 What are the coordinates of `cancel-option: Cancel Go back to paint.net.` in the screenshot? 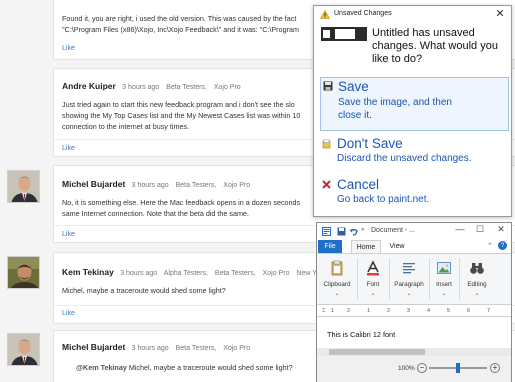 It's located at (414, 194).